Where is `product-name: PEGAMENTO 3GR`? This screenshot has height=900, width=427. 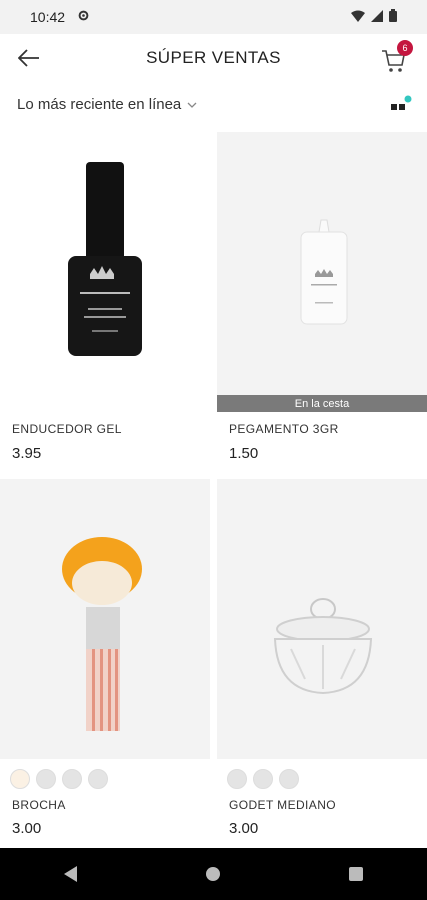 product-name: PEGAMENTO 3GR is located at coordinates (284, 429).